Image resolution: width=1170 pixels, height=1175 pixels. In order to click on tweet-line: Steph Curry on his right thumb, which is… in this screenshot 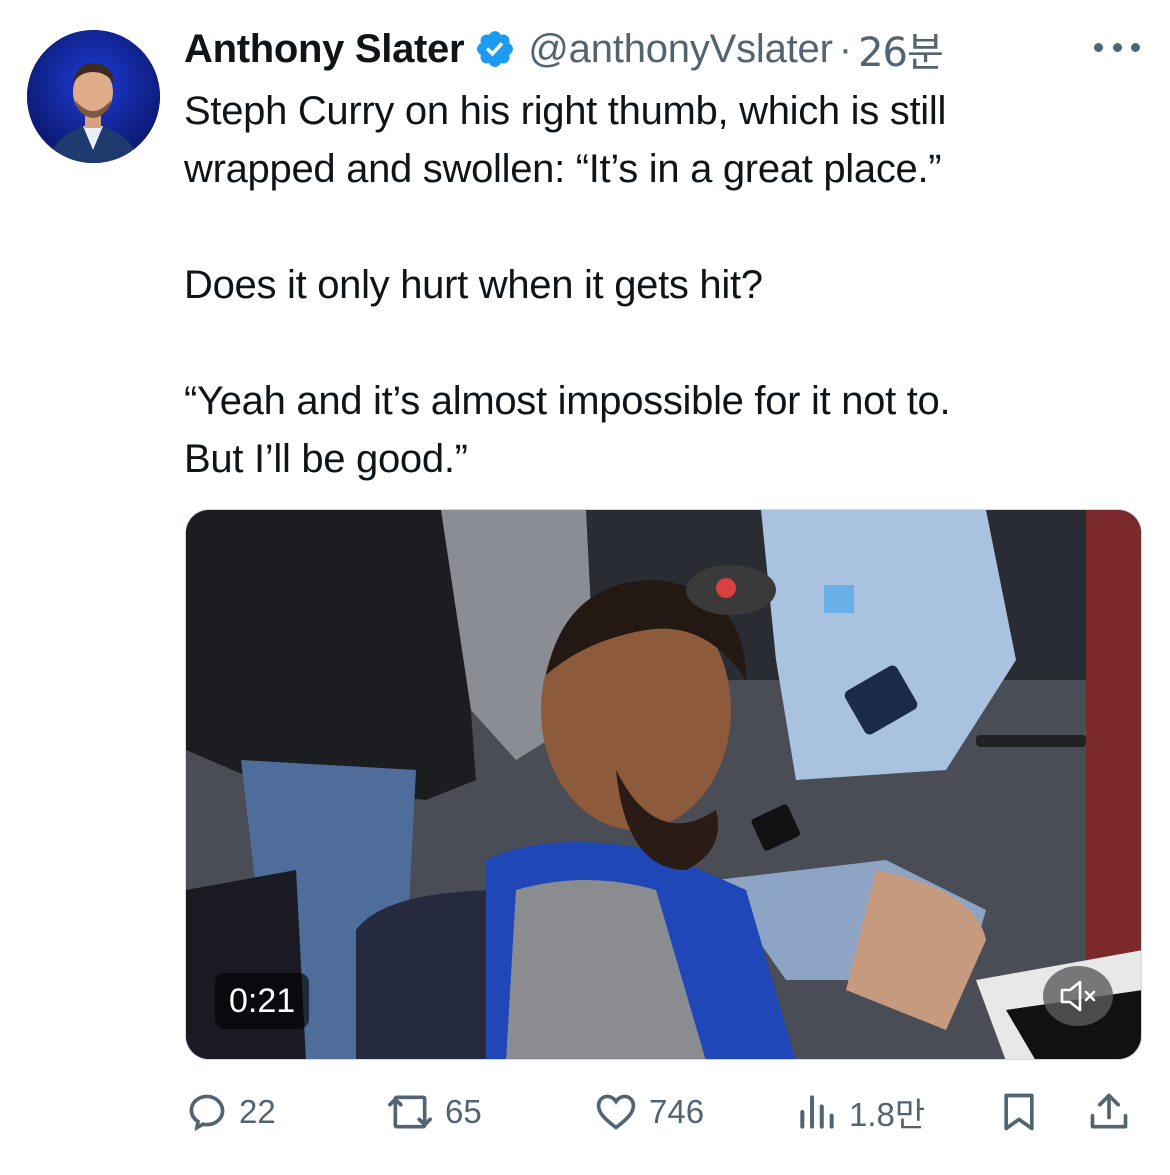, I will do `click(565, 111)`.